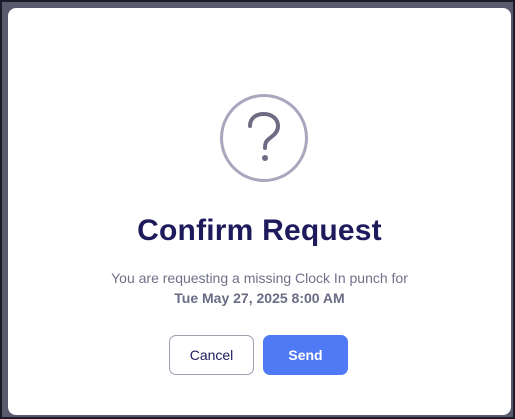  What do you see at coordinates (211, 355) in the screenshot?
I see `cancel-button: Cancel` at bounding box center [211, 355].